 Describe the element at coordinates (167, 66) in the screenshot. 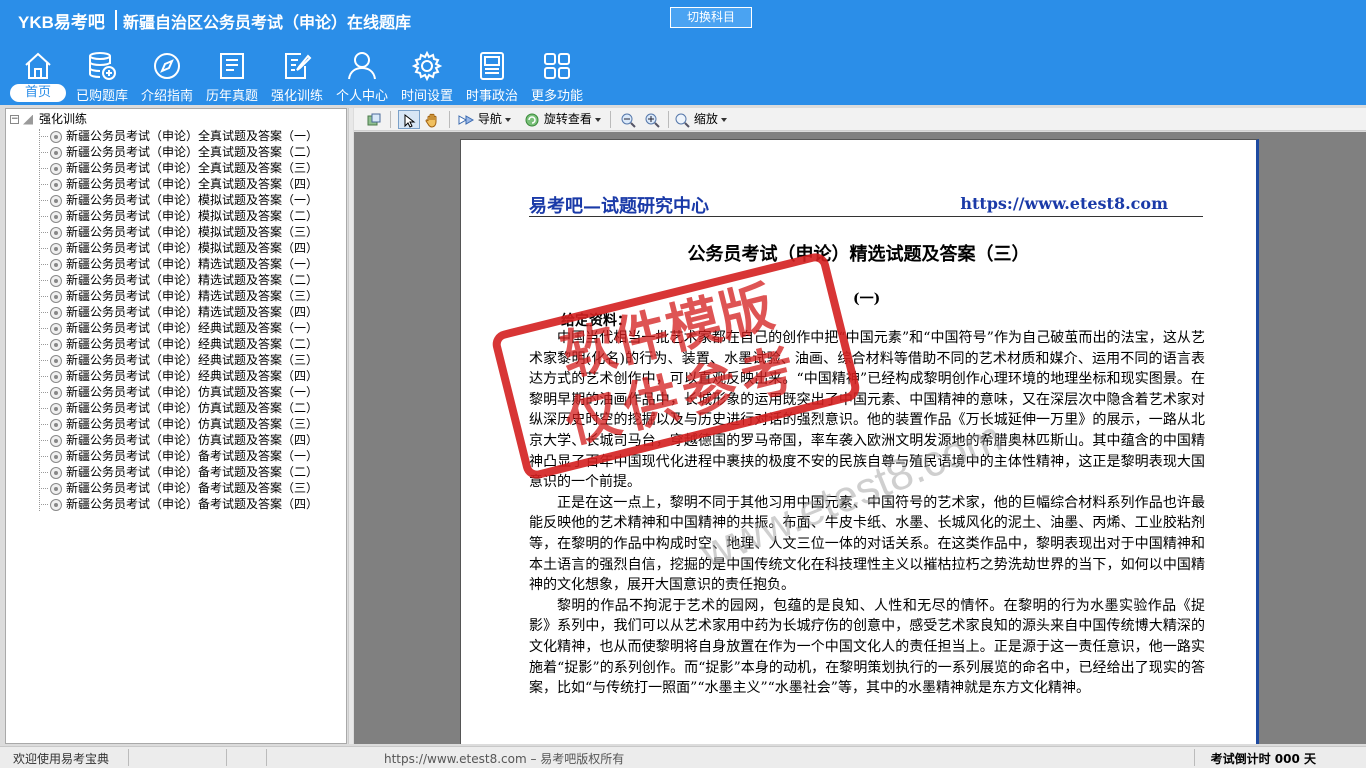

I see `compass-icon` at that location.